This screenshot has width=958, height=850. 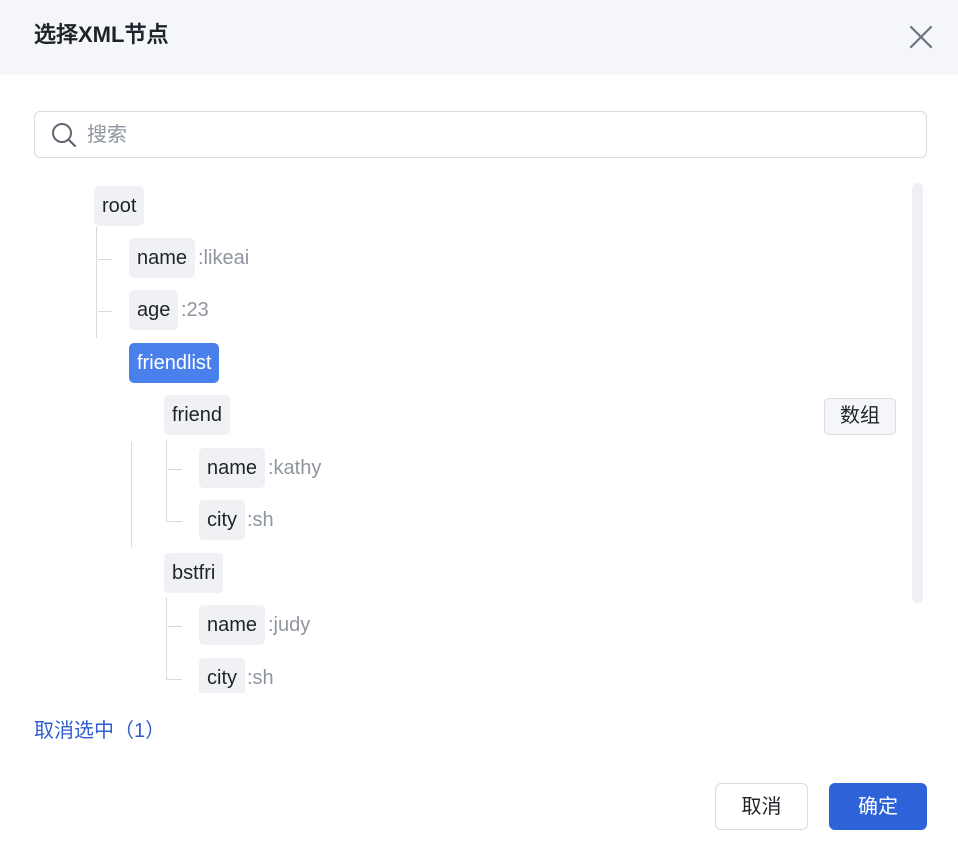 I want to click on dialog-title: 选择XML节点, so click(x=101, y=34).